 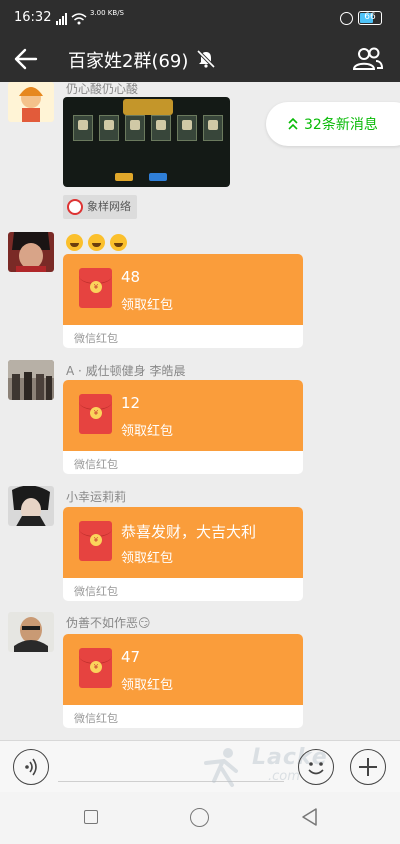 What do you see at coordinates (33, 17) in the screenshot?
I see `status-time: 16:32` at bounding box center [33, 17].